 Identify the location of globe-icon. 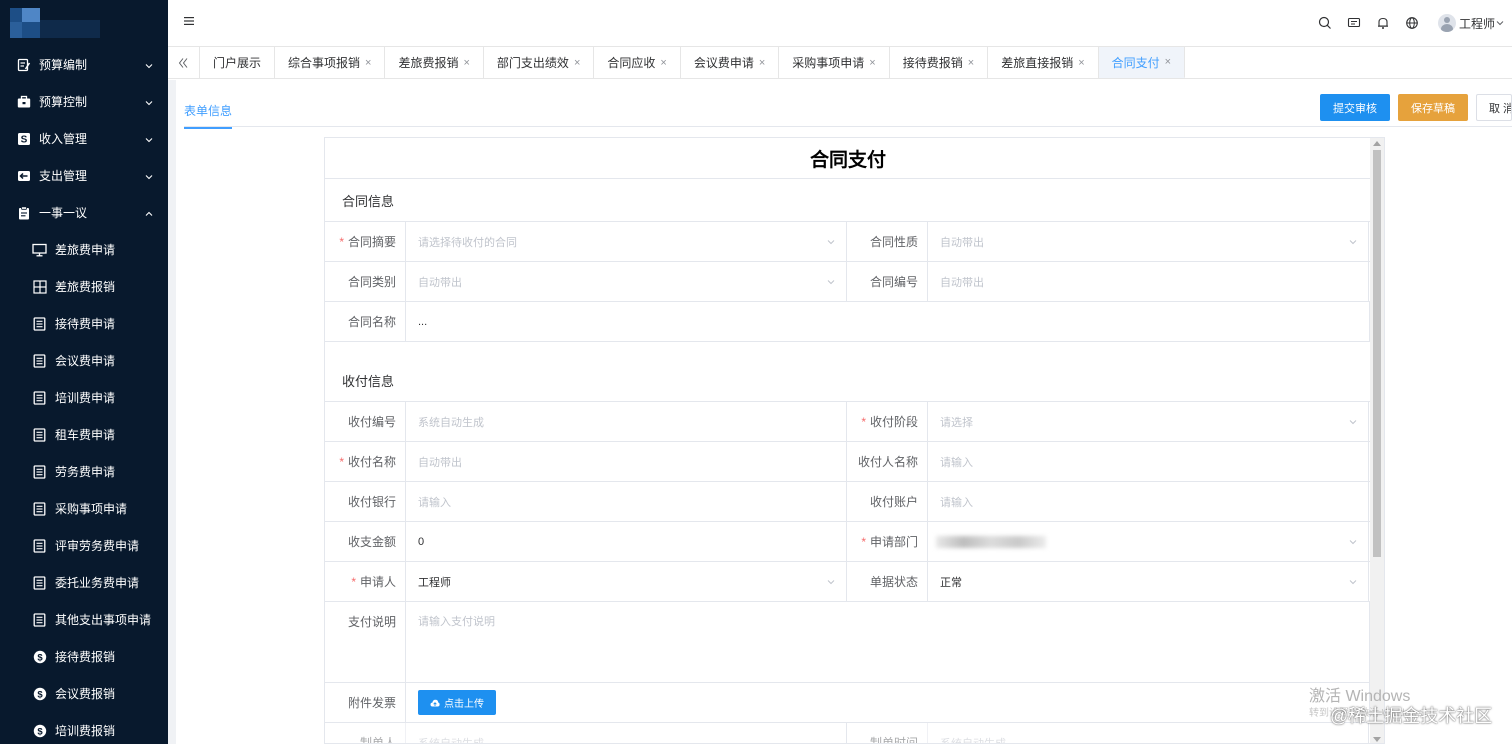
(1412, 23).